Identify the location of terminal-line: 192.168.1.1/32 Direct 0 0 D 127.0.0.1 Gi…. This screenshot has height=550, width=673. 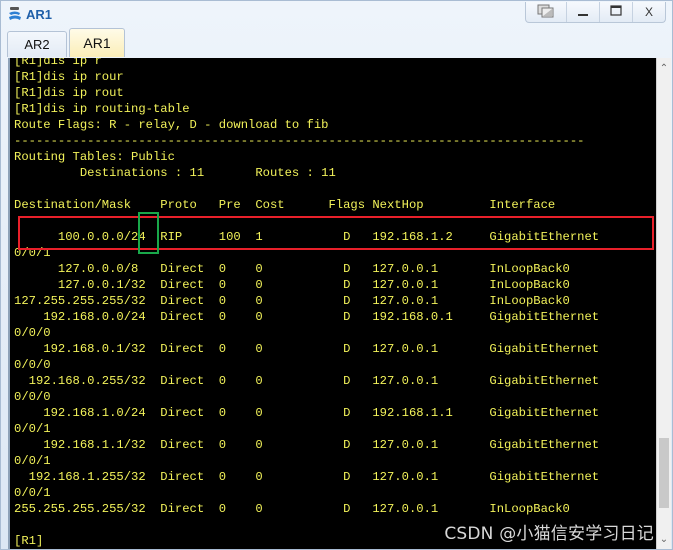
(307, 445).